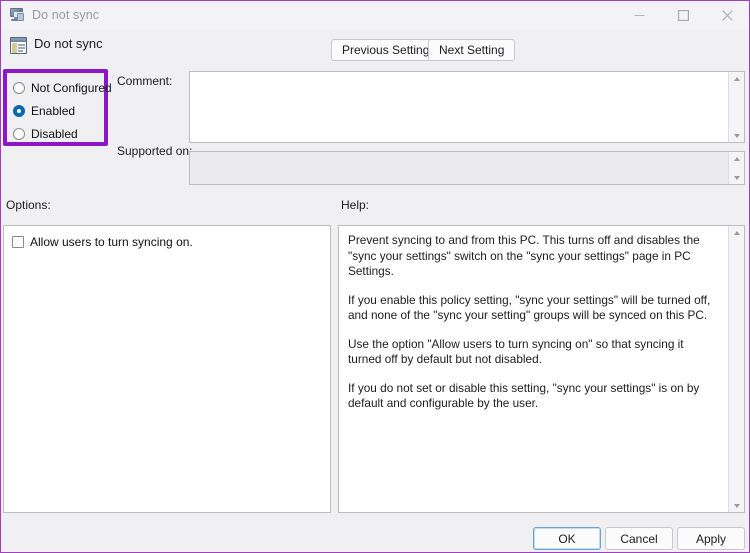  What do you see at coordinates (17, 15) in the screenshot?
I see `computer-monitor-icon` at bounding box center [17, 15].